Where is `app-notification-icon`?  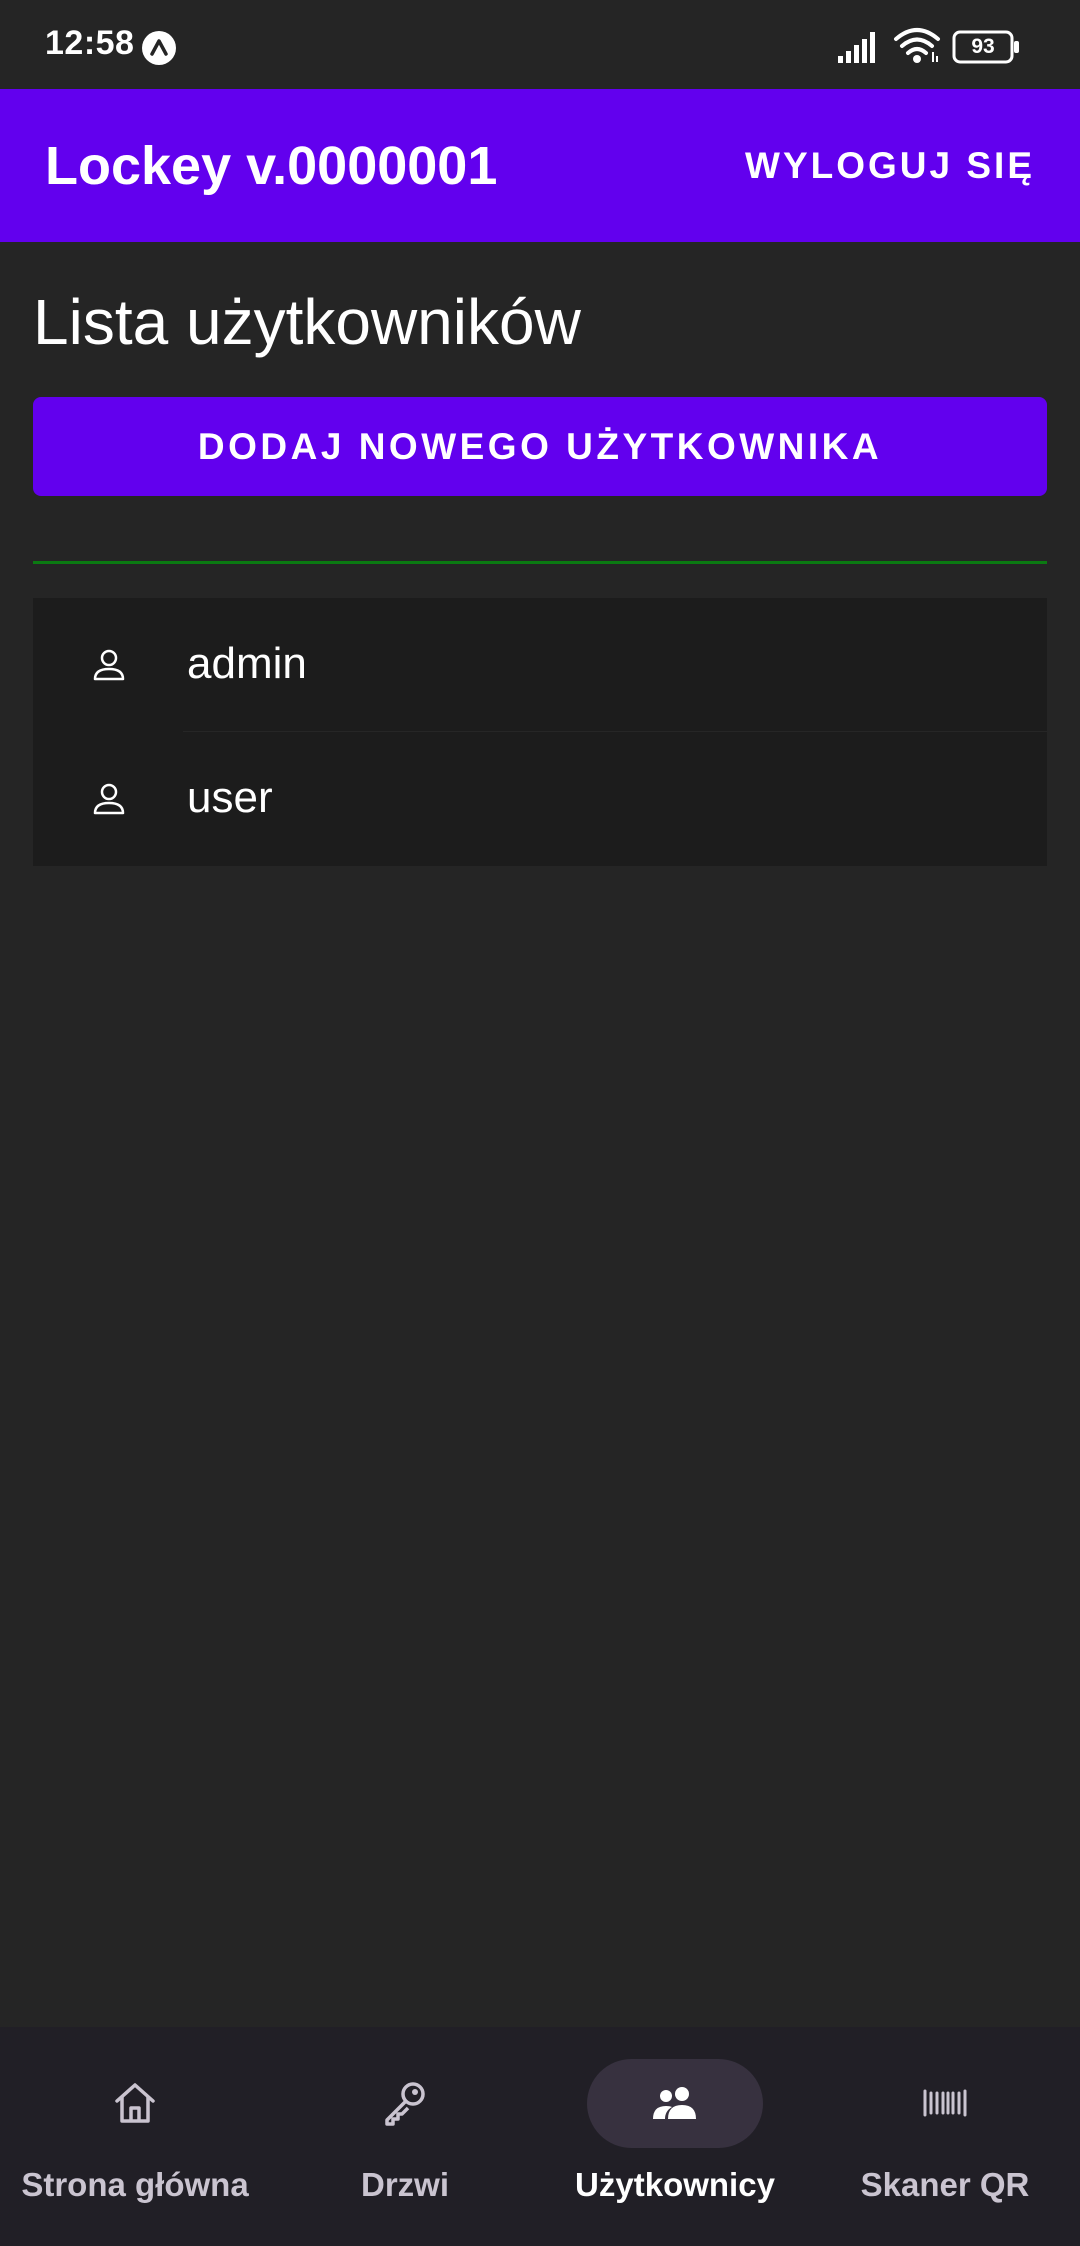 app-notification-icon is located at coordinates (159, 48).